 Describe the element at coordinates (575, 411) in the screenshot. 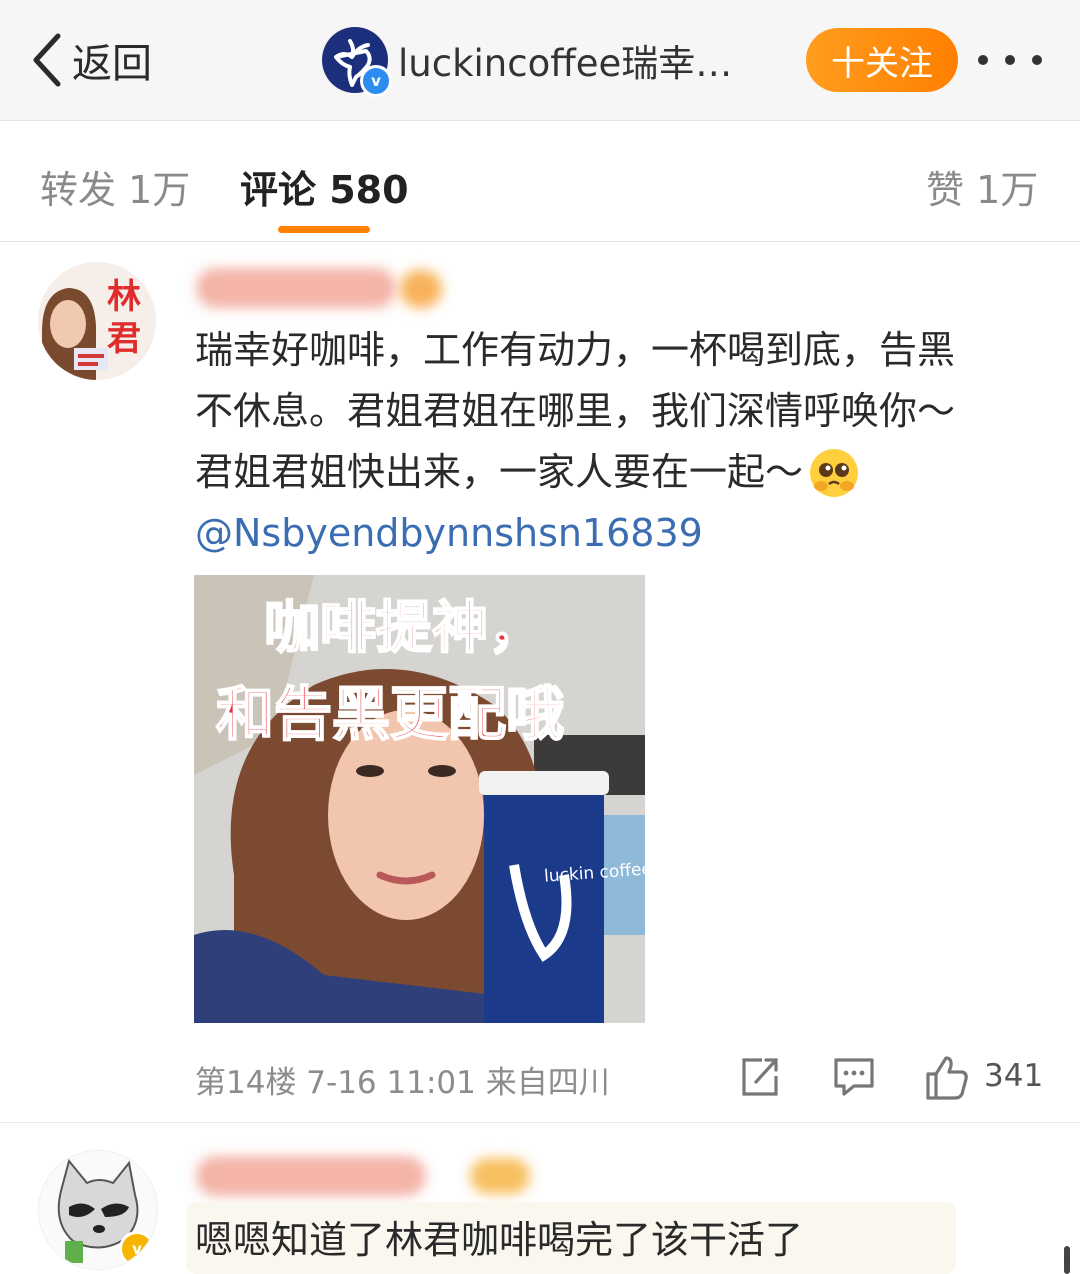

I see `comment-line: 不休息。君姐君姐在哪里，我们深情呼唤你～` at that location.